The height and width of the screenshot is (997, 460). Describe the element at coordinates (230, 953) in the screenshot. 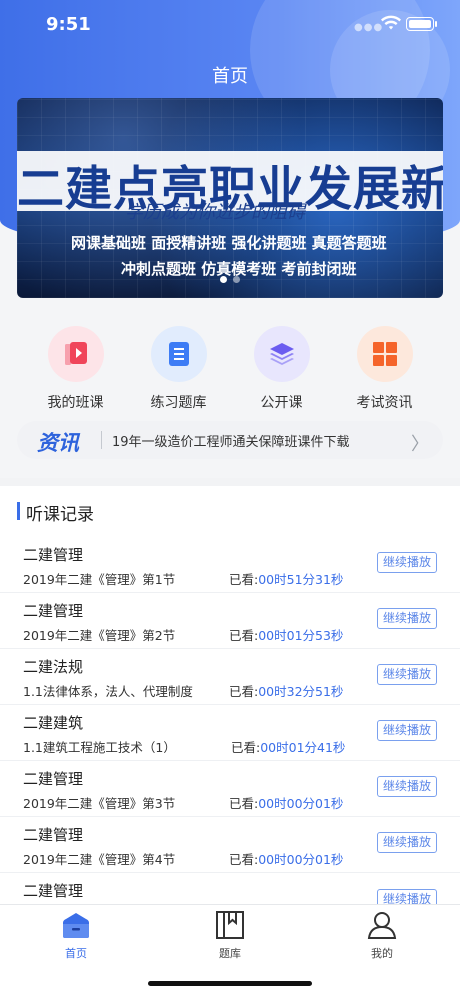

I see `tab-label: 题库` at that location.